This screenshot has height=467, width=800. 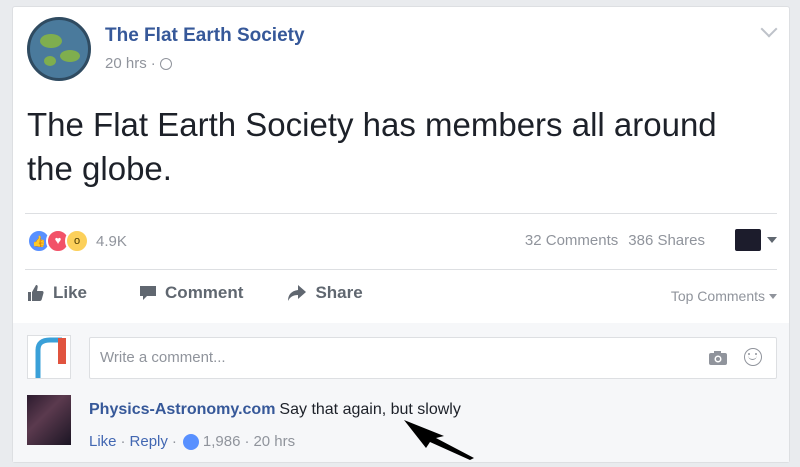 I want to click on action-bar: Like Comment Share, so click(x=195, y=293).